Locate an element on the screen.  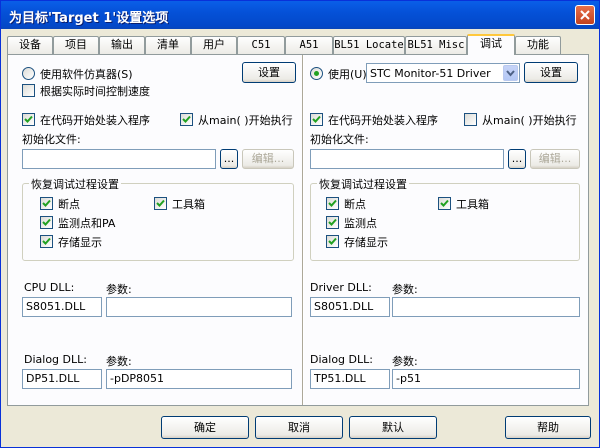
cpu-param-label: 参数: is located at coordinates (119, 289).